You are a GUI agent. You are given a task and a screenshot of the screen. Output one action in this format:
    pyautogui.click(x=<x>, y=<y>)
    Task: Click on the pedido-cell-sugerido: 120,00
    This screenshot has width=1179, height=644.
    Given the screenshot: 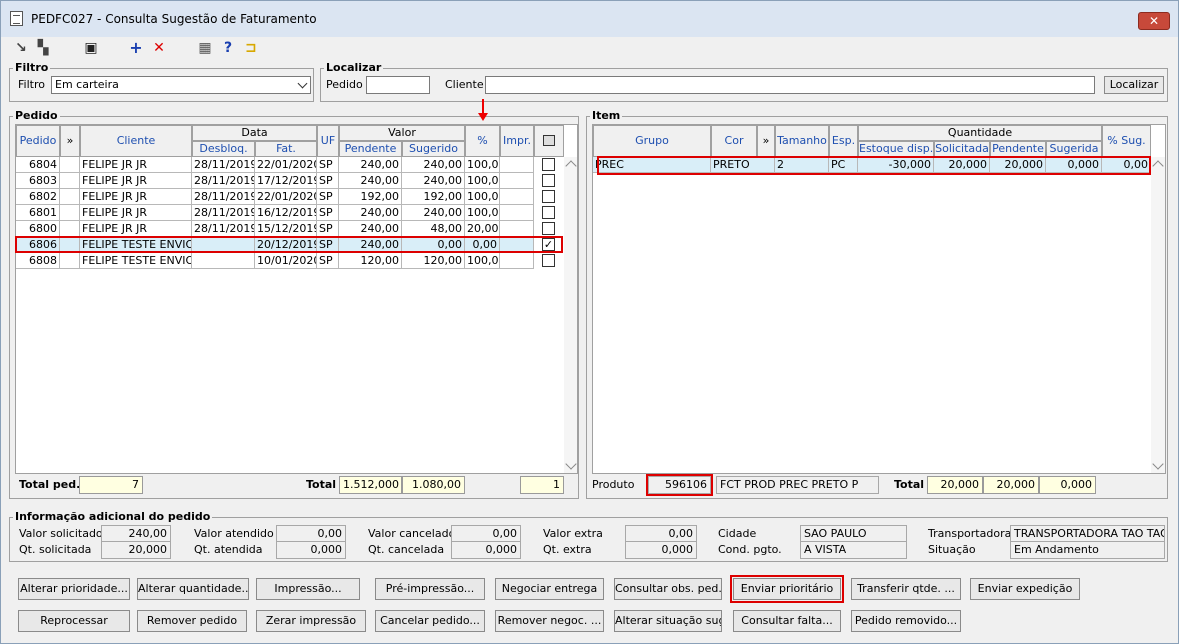 What is the action you would take?
    pyautogui.click(x=433, y=261)
    